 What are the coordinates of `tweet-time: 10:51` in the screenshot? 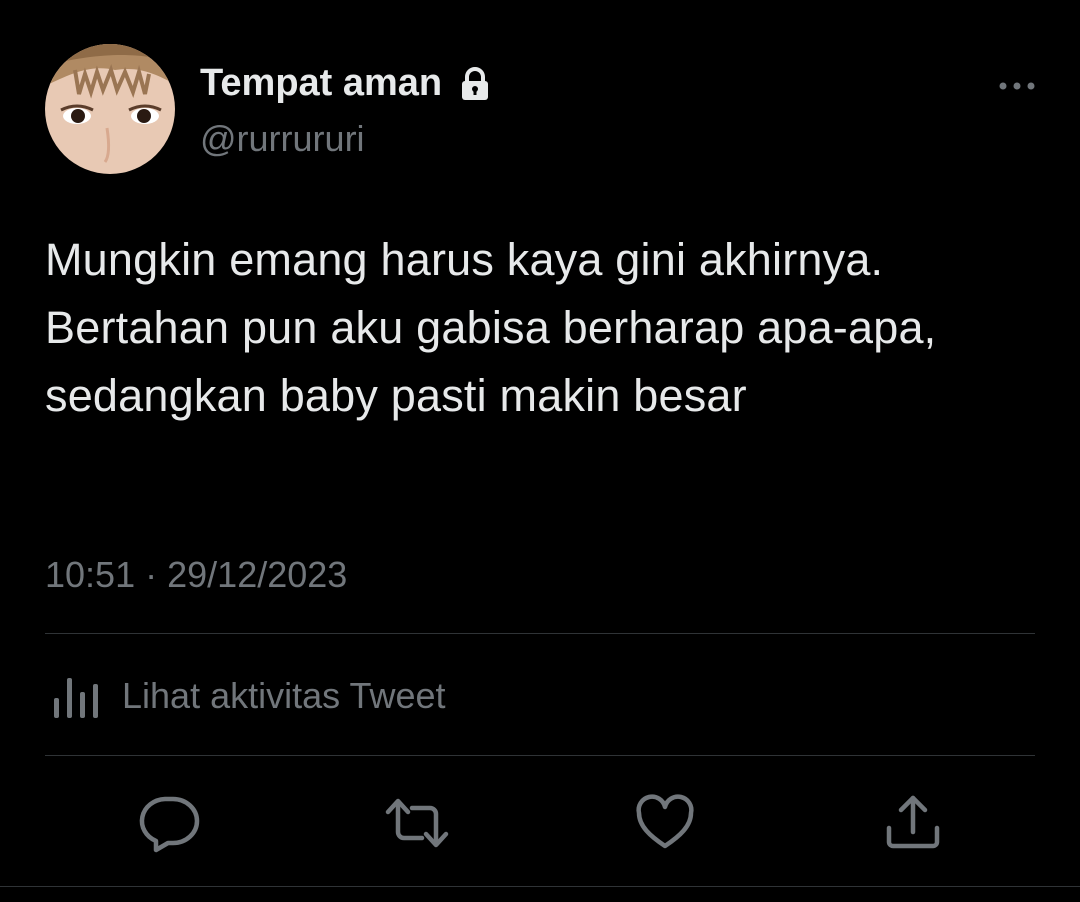 It's located at (90, 574).